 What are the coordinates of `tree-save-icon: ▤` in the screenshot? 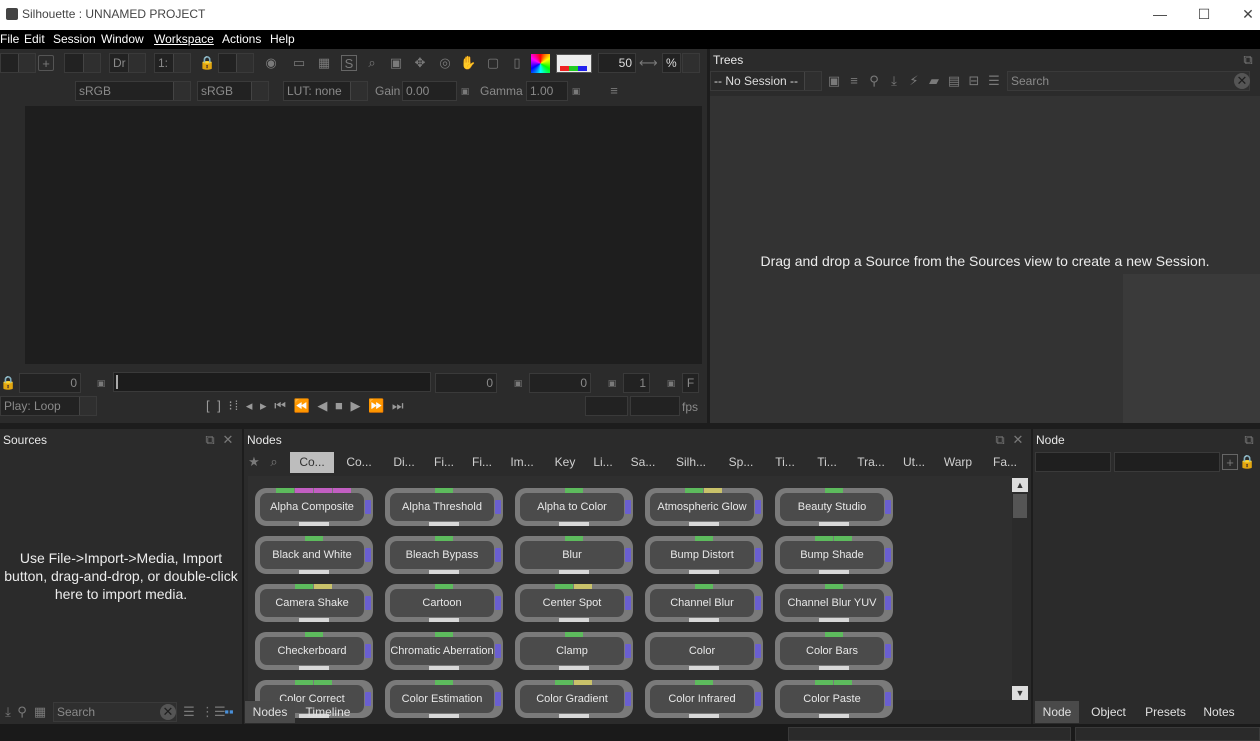 It's located at (954, 81).